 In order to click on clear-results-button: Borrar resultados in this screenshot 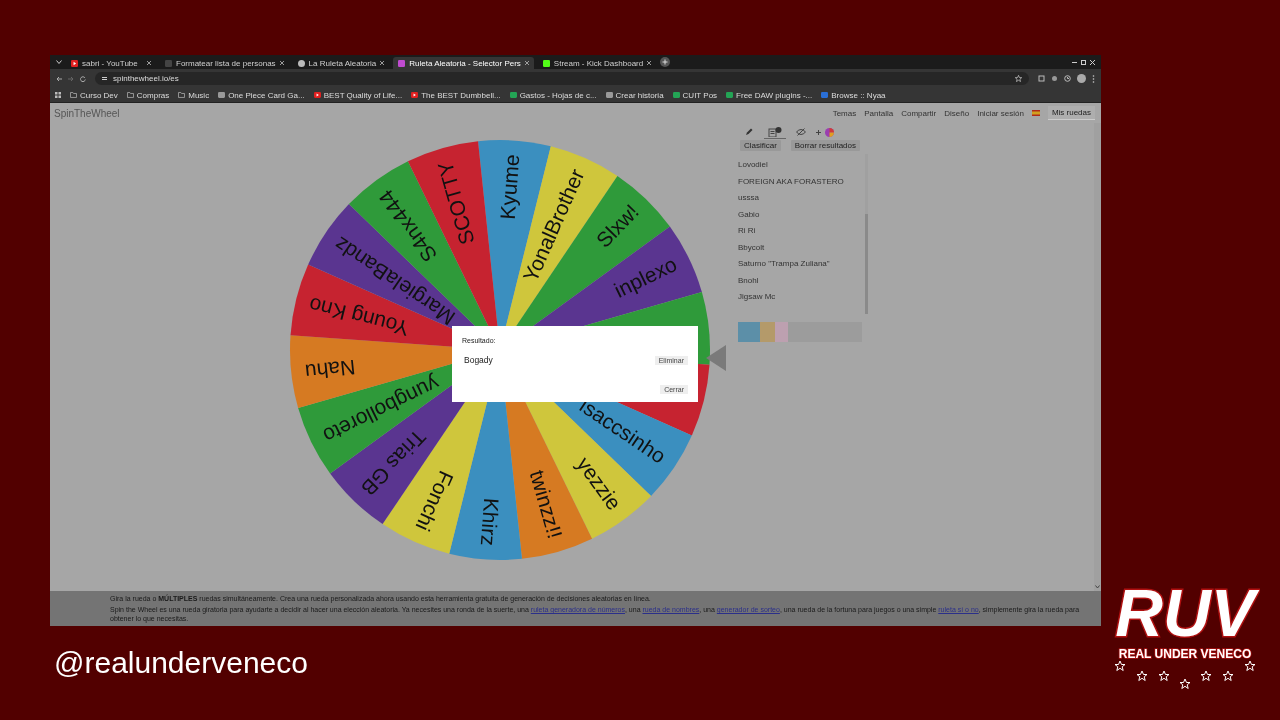, I will do `click(825, 145)`.